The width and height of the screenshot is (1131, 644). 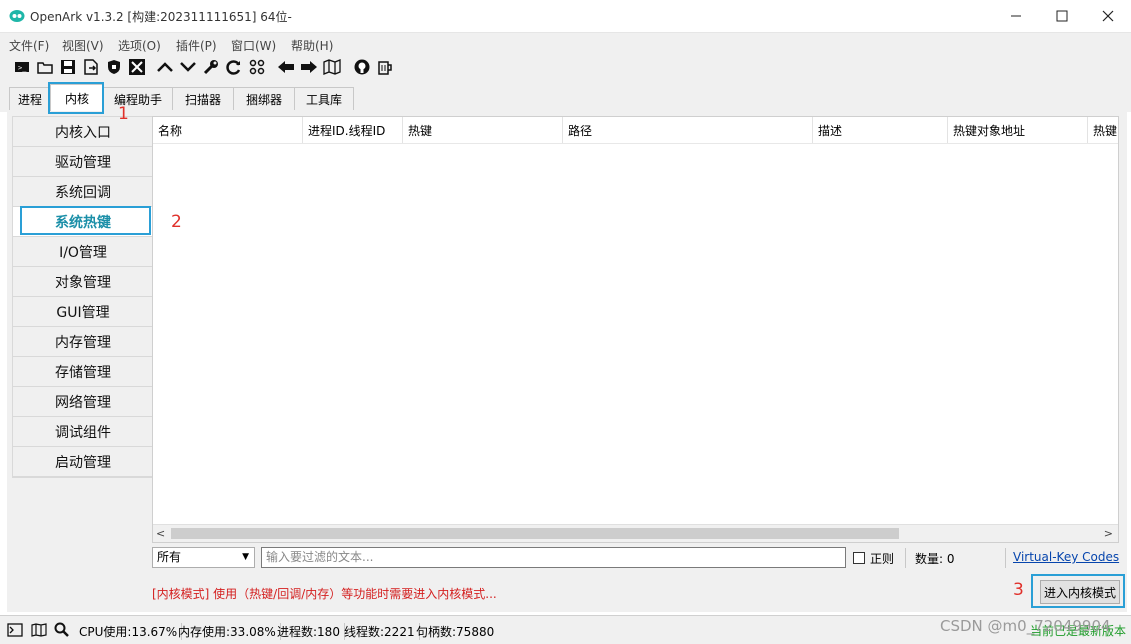 I want to click on arrow-left-icon, so click(x=286, y=67).